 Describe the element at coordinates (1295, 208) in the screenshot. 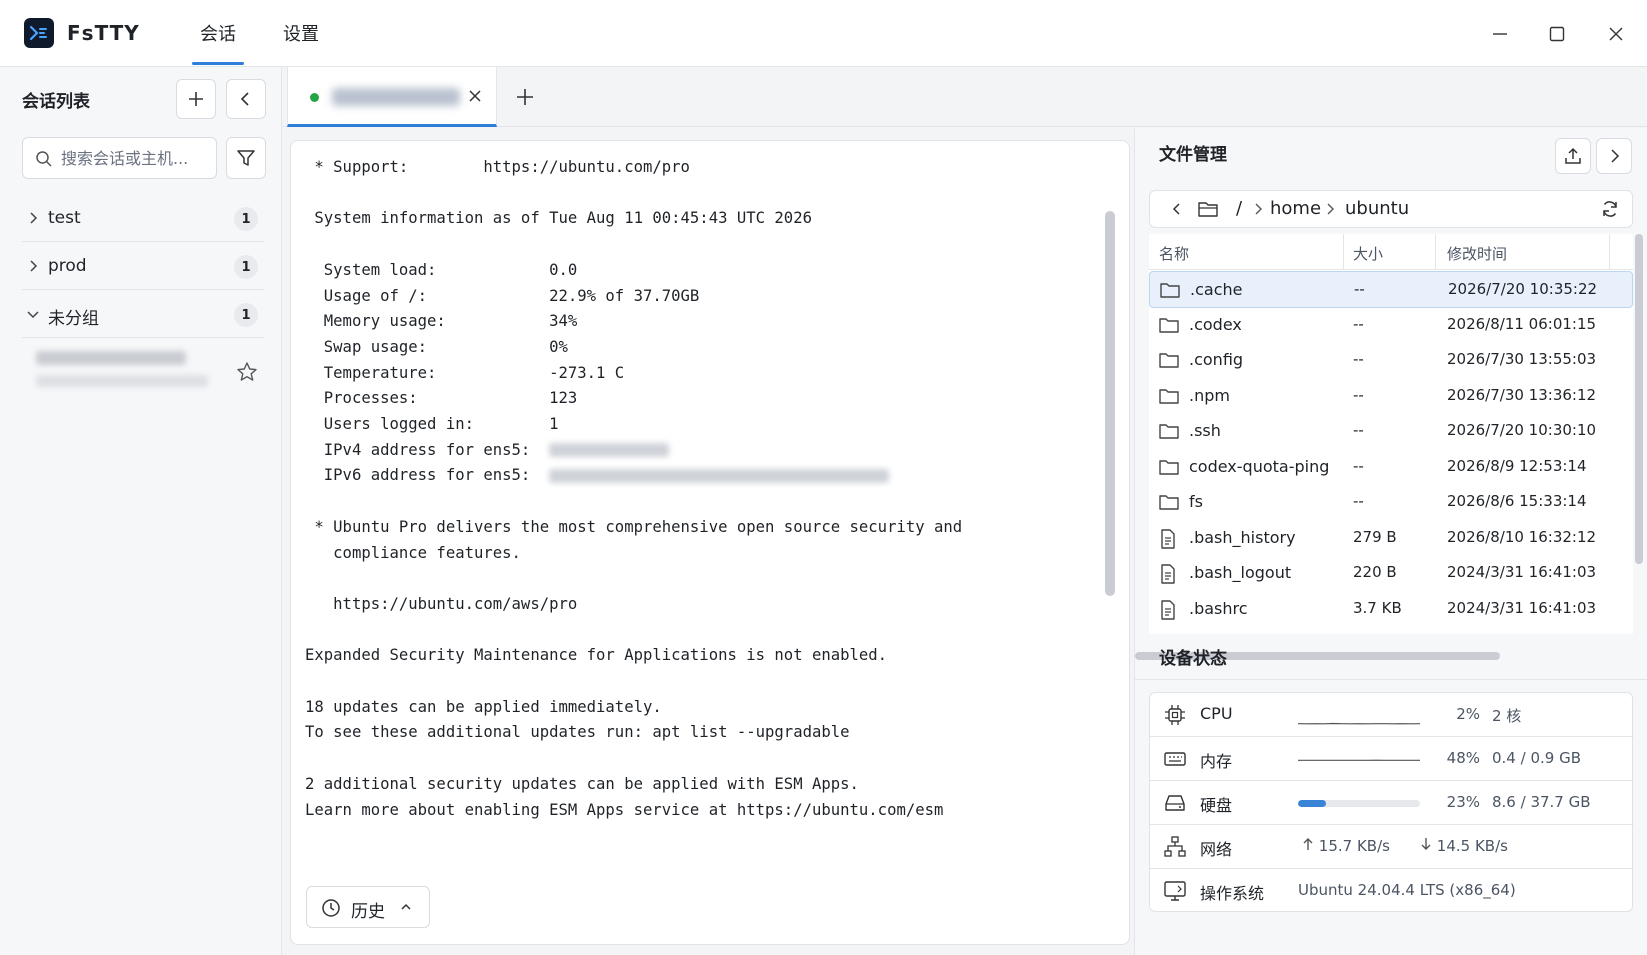

I see `breadcrumb-home: home` at that location.